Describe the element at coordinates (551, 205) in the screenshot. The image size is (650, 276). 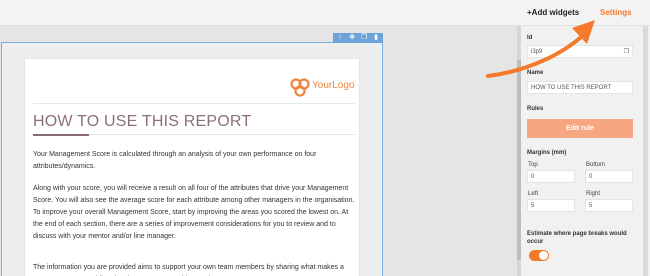
I see `margin-left-input: 5` at that location.